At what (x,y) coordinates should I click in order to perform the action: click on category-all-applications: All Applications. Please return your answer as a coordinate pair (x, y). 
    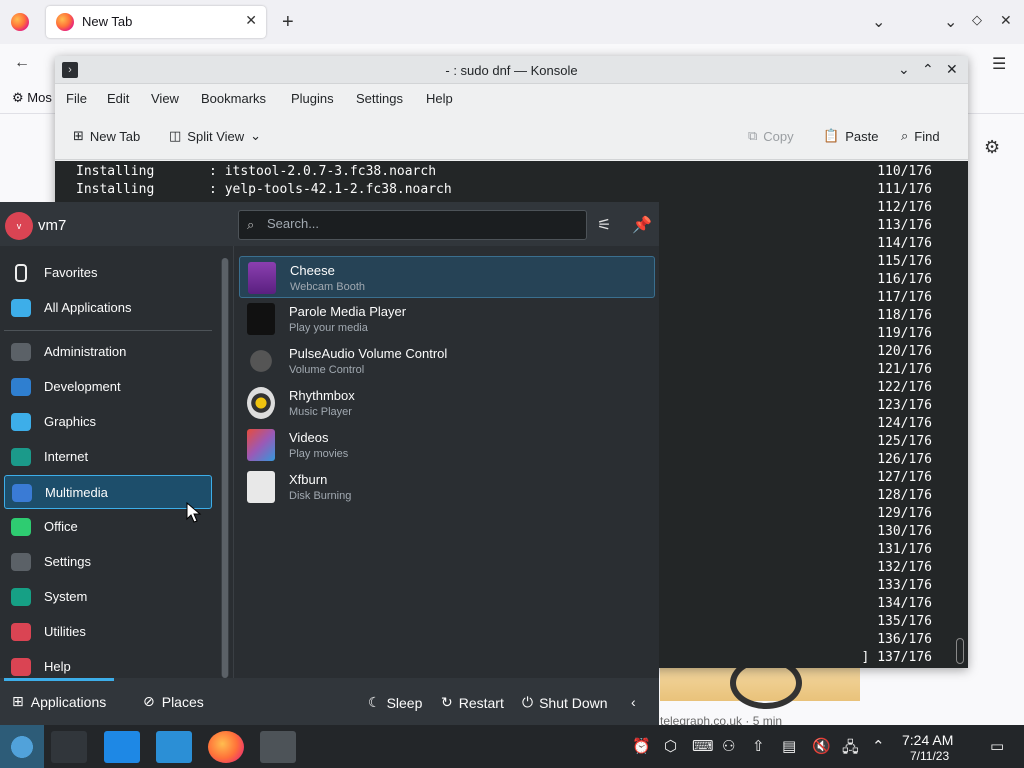
    Looking at the image, I should click on (108, 308).